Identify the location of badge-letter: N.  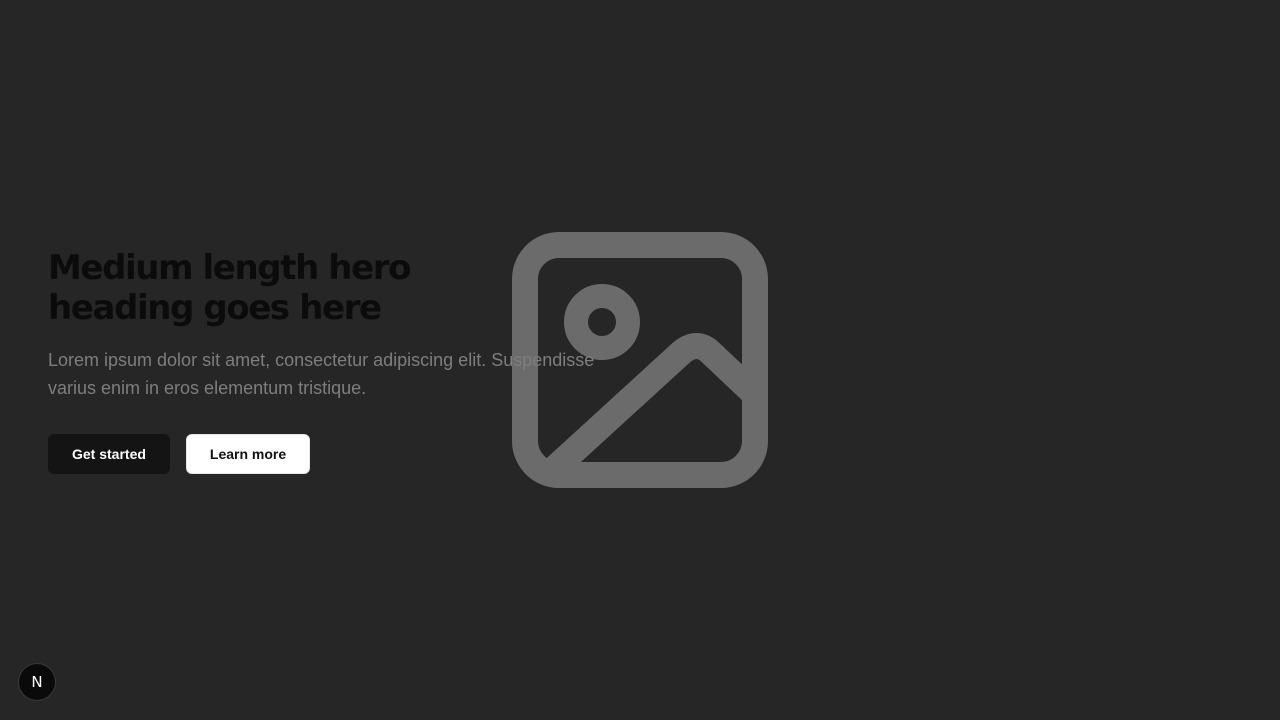
(37, 682).